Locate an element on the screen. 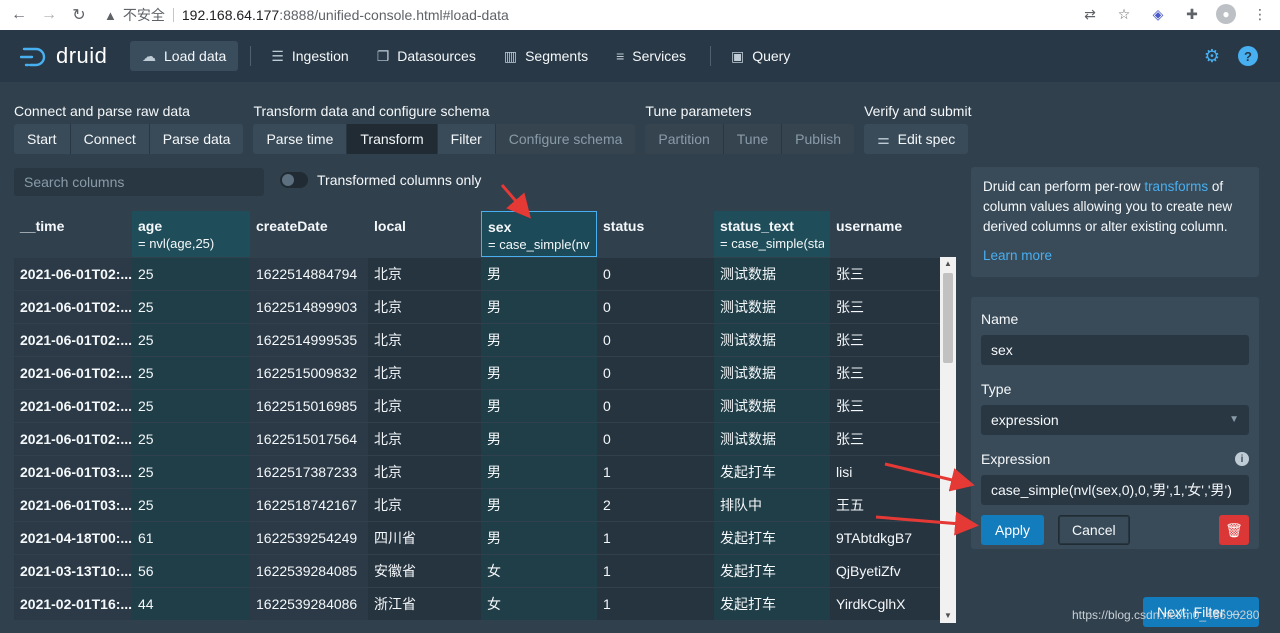  step-configure-schema: Configure schema is located at coordinates (565, 139).